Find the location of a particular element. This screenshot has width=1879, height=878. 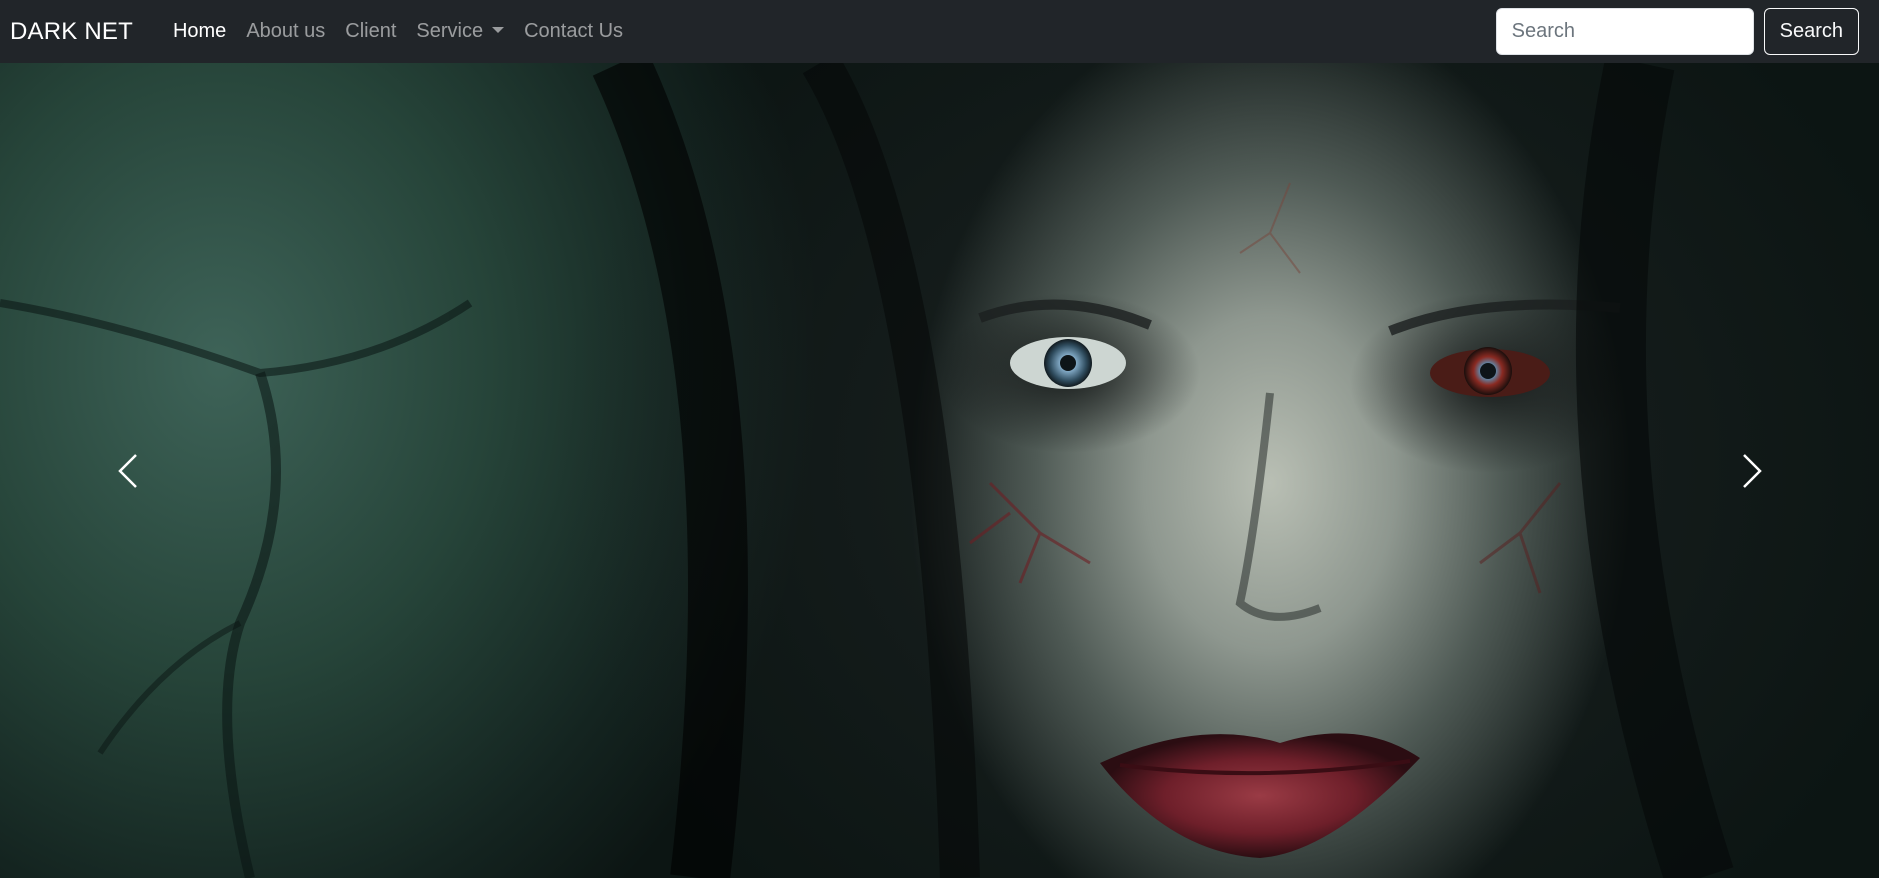

nav-links: Home About us Client Service Contact Us is located at coordinates (398, 31).